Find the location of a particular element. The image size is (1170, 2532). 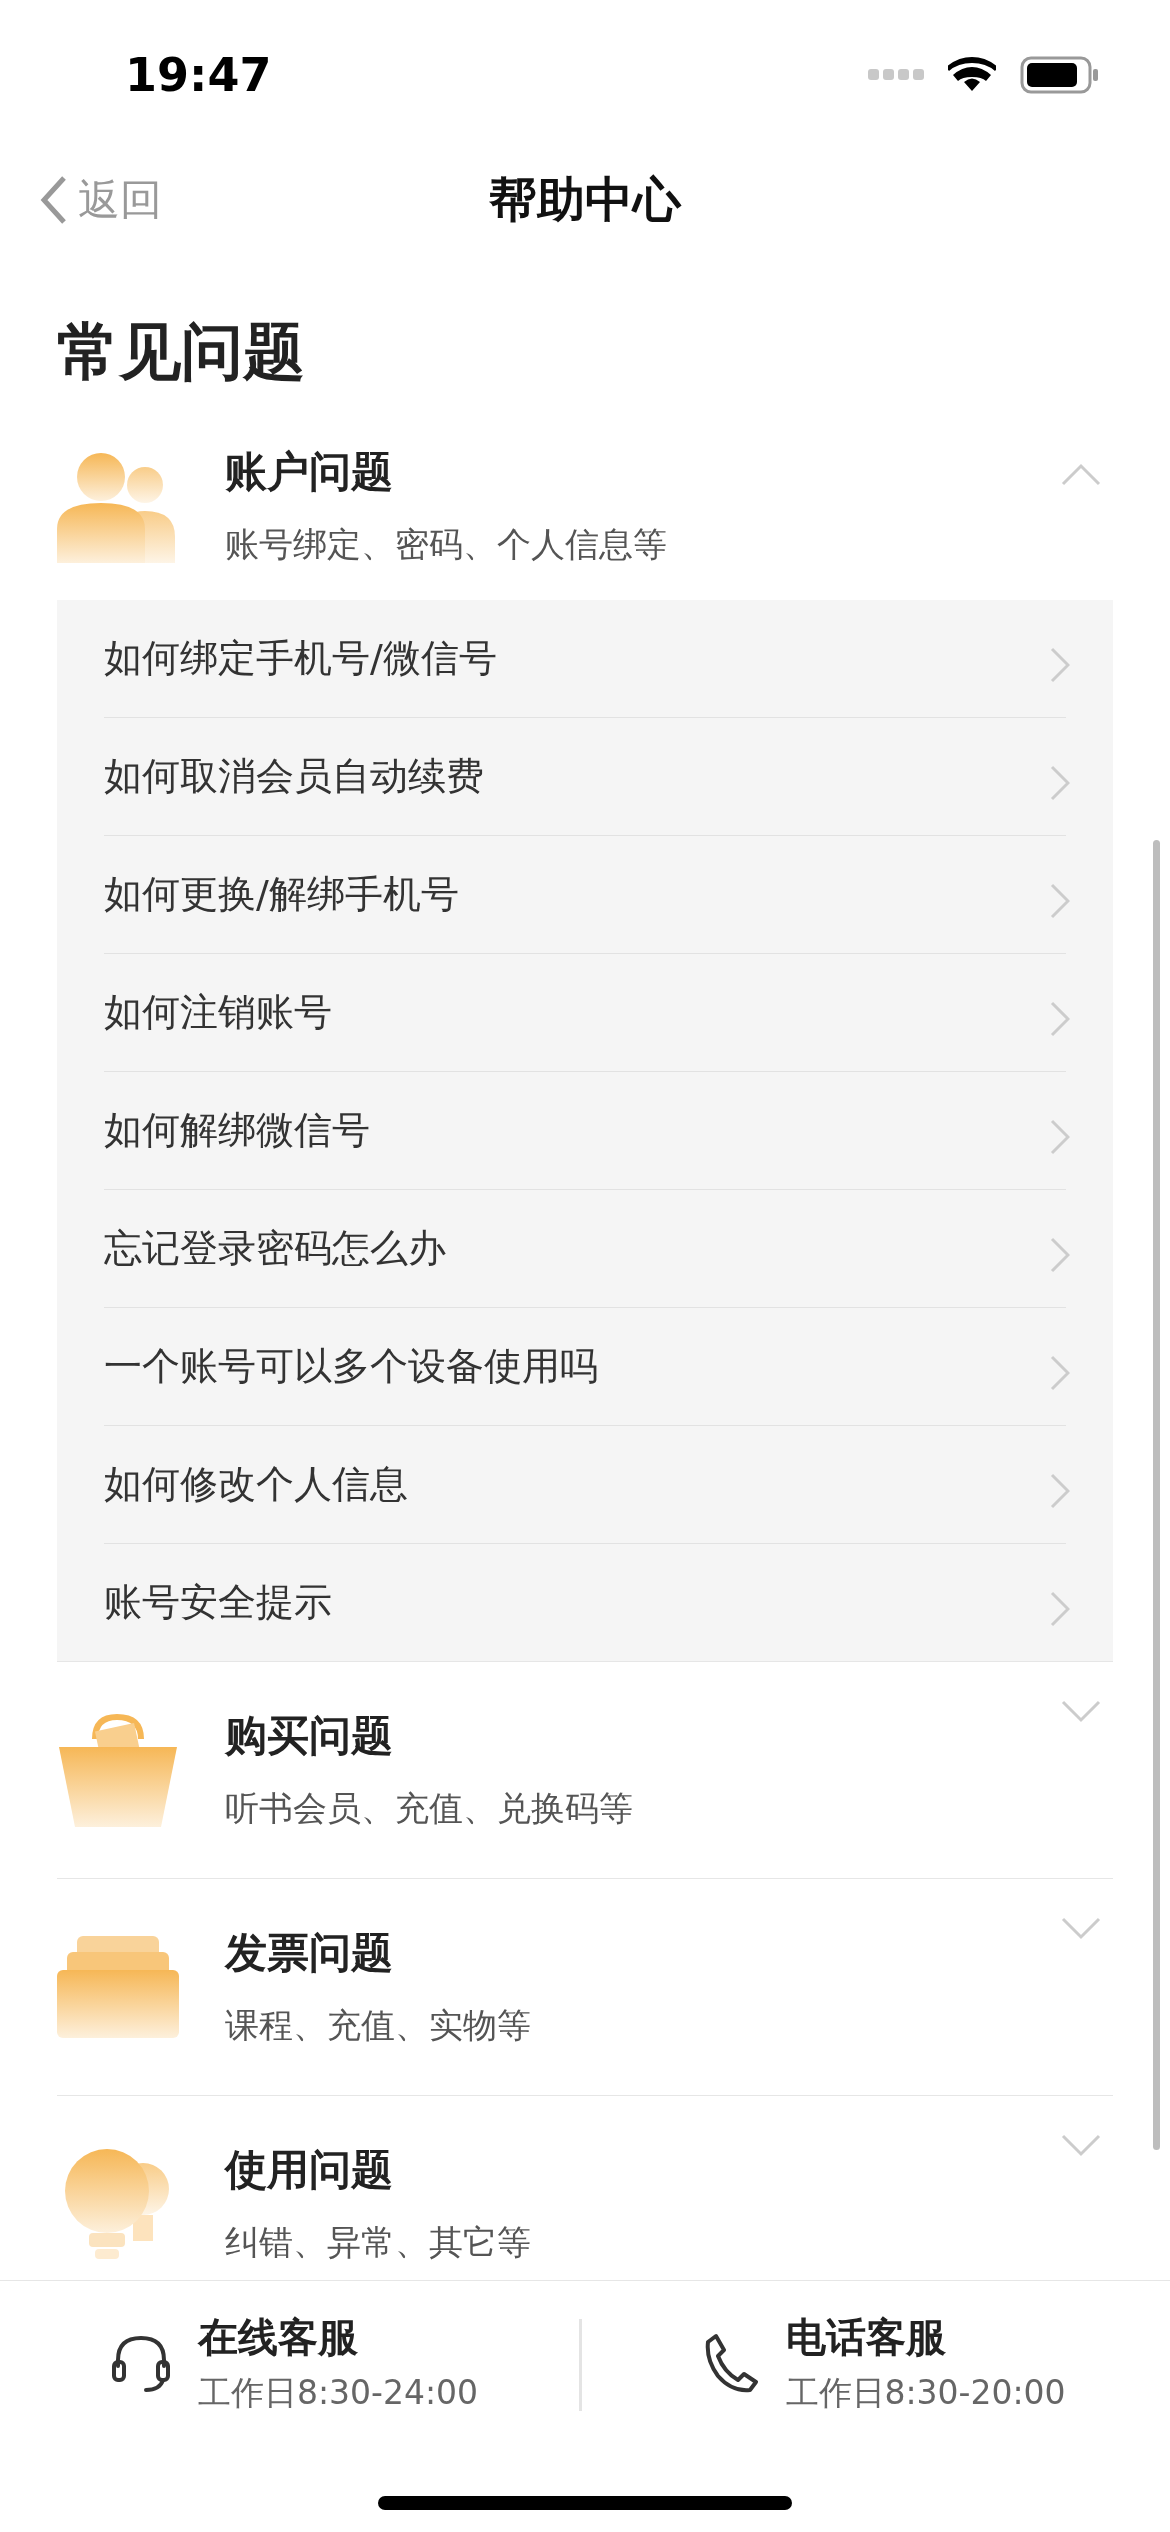

category-header: 发票问题 课程、充值、实物等 is located at coordinates (585, 1987).